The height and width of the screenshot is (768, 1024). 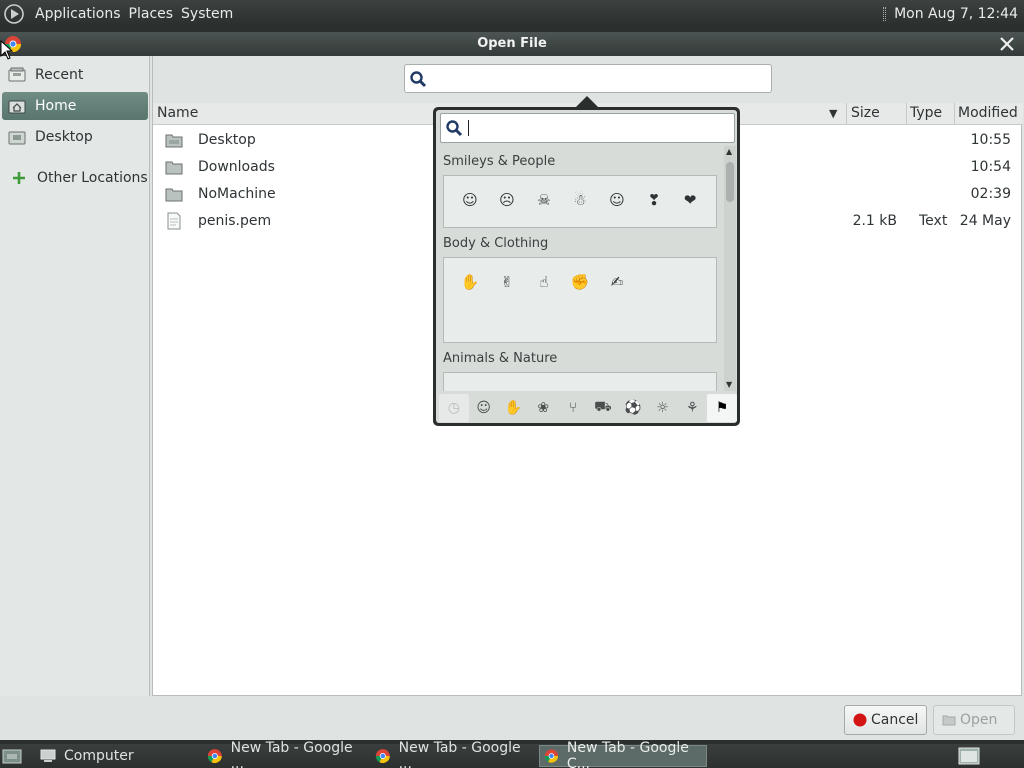 I want to click on category-travel-icon: ⛟, so click(x=603, y=408).